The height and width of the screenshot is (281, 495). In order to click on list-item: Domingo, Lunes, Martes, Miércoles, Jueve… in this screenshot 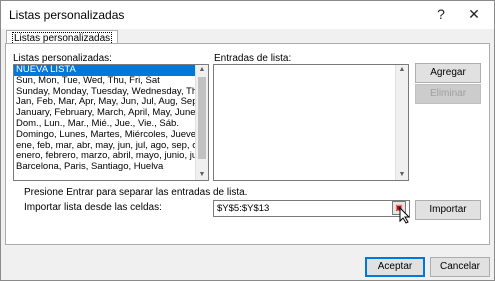, I will do `click(111, 135)`.